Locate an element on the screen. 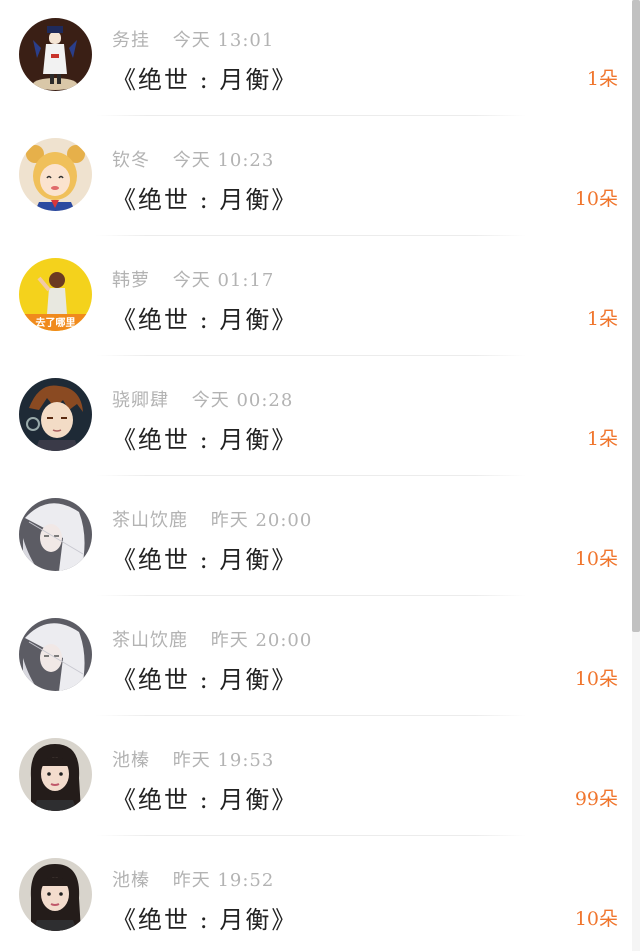  avatar-overlay-text: 去了哪里 is located at coordinates (56, 322).